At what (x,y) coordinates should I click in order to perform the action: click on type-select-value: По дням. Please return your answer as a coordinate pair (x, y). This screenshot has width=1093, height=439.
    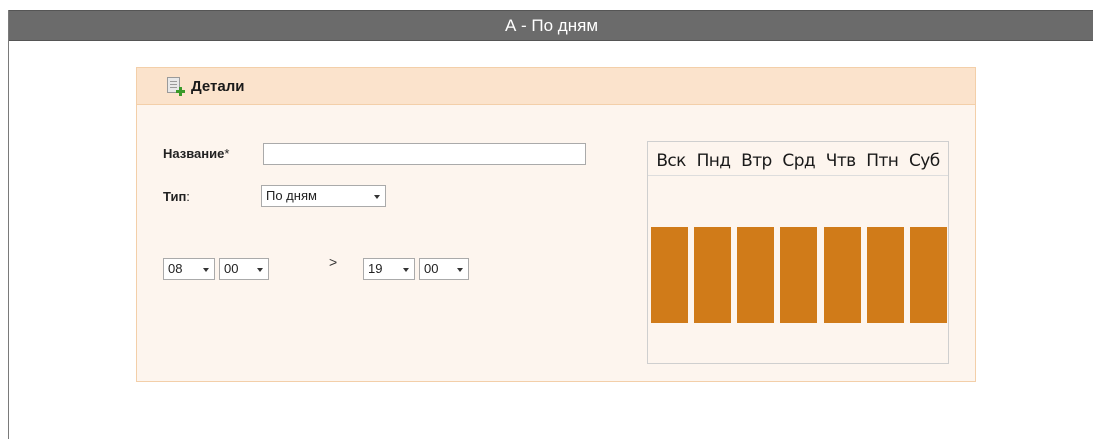
    Looking at the image, I should click on (291, 195).